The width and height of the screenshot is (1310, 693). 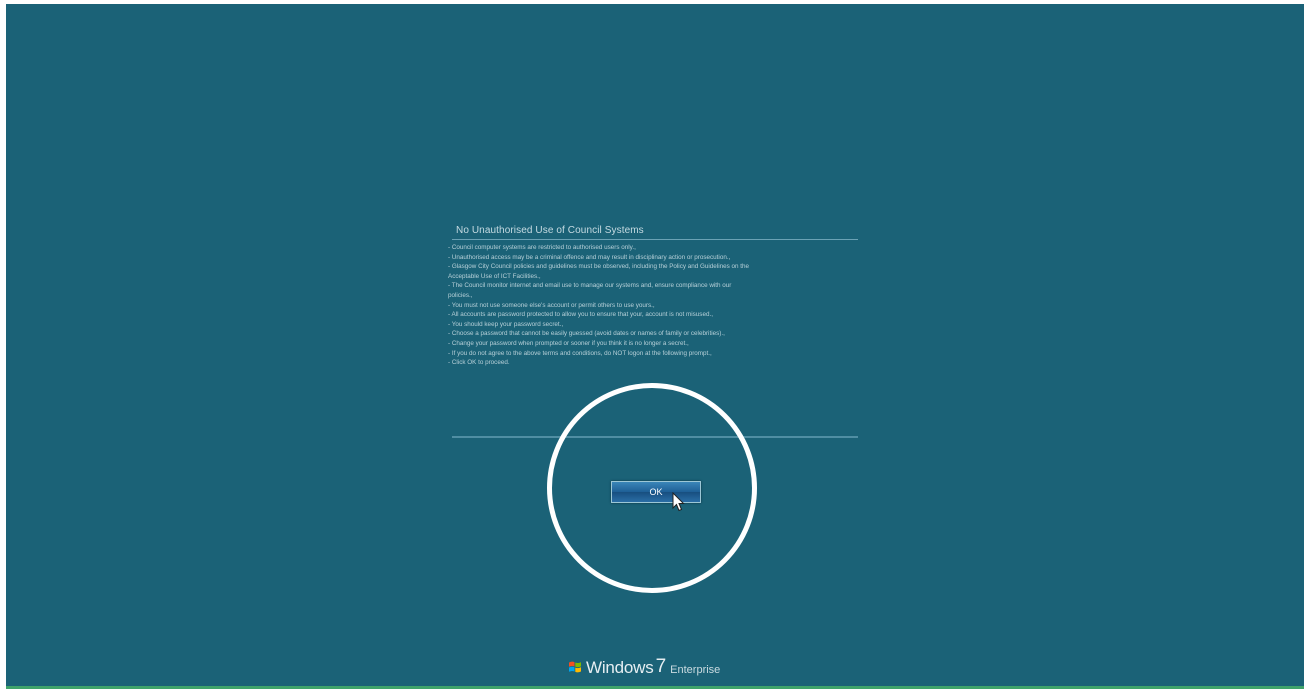 I want to click on notice-line: policies.,, so click(x=460, y=295).